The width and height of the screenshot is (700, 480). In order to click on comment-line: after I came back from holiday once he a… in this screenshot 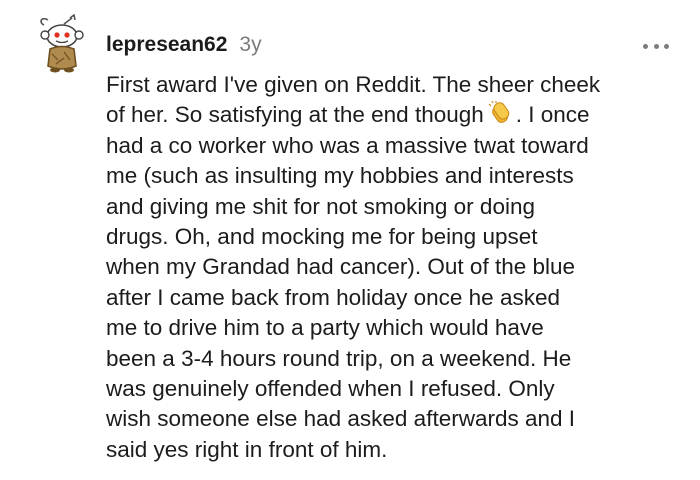, I will do `click(333, 297)`.